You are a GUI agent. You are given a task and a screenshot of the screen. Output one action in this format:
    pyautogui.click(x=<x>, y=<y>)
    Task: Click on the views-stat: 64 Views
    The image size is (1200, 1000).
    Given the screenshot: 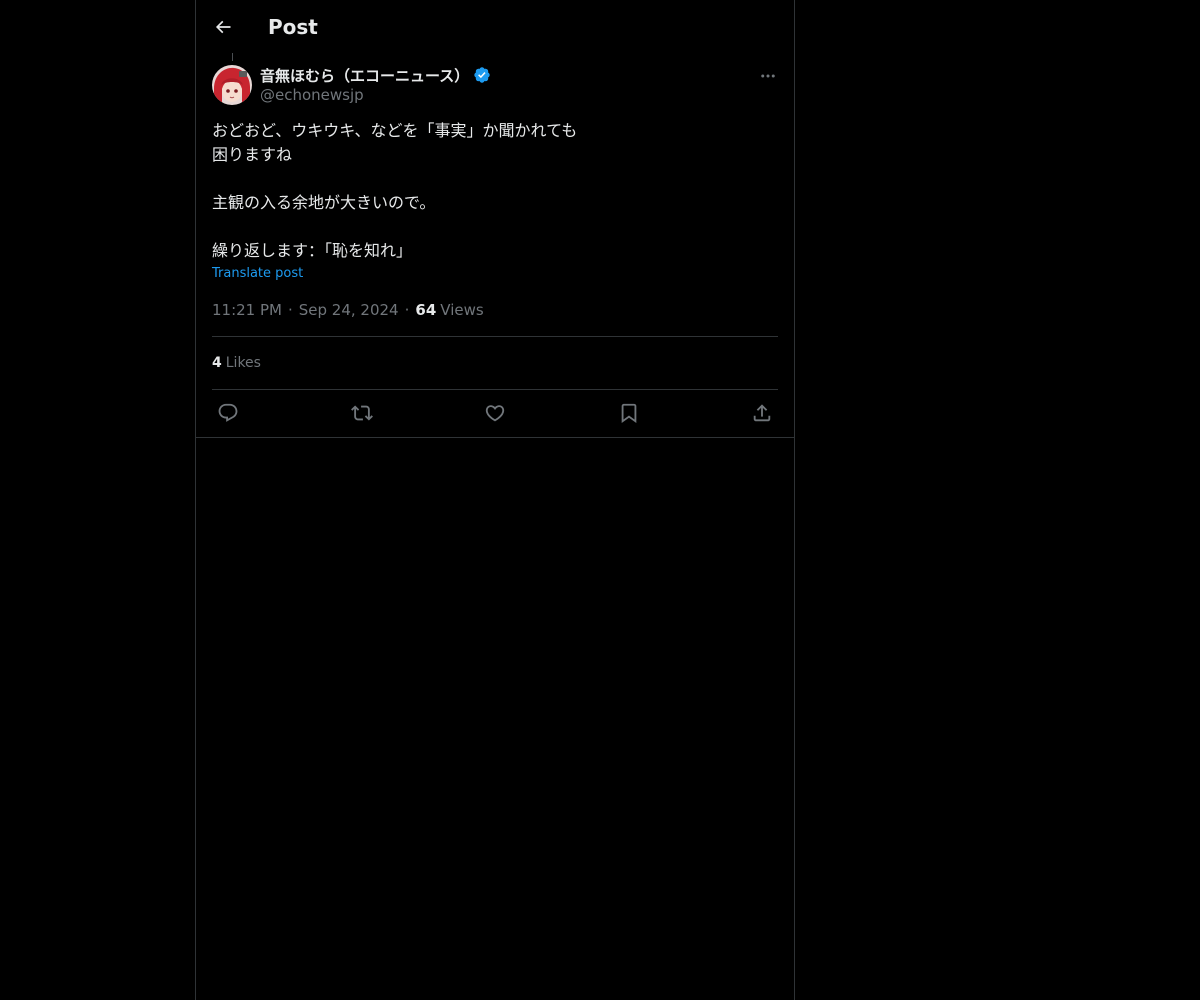 What is the action you would take?
    pyautogui.click(x=449, y=310)
    